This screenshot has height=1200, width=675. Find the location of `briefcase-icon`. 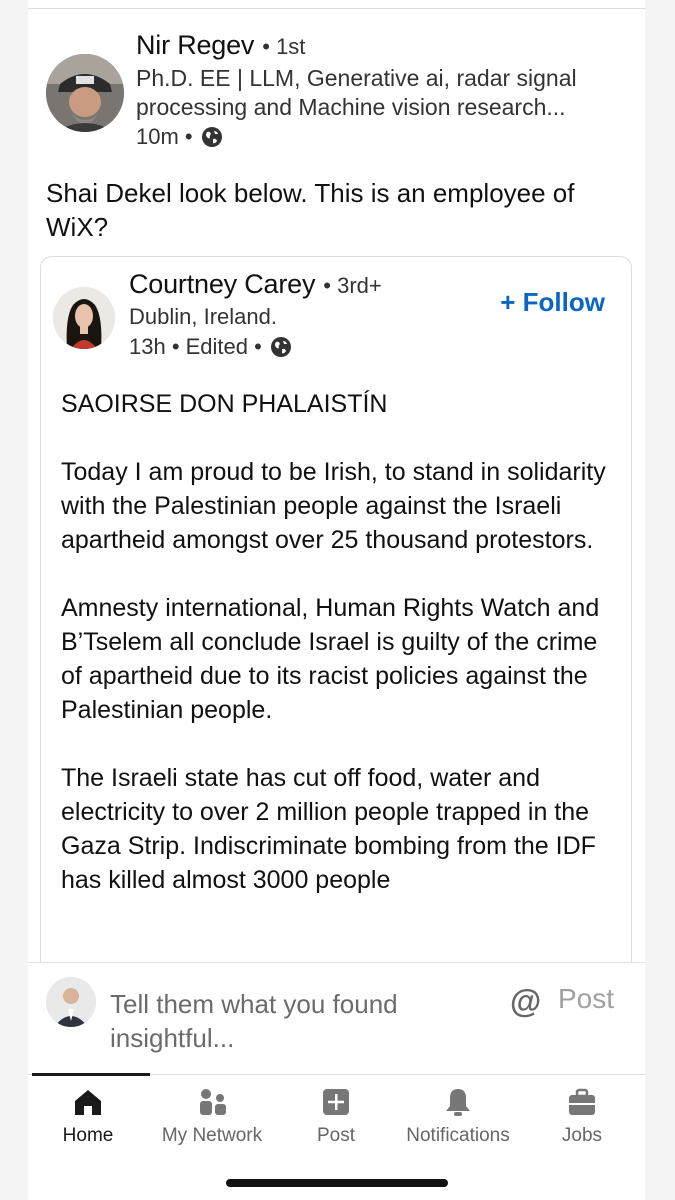

briefcase-icon is located at coordinates (582, 1101).